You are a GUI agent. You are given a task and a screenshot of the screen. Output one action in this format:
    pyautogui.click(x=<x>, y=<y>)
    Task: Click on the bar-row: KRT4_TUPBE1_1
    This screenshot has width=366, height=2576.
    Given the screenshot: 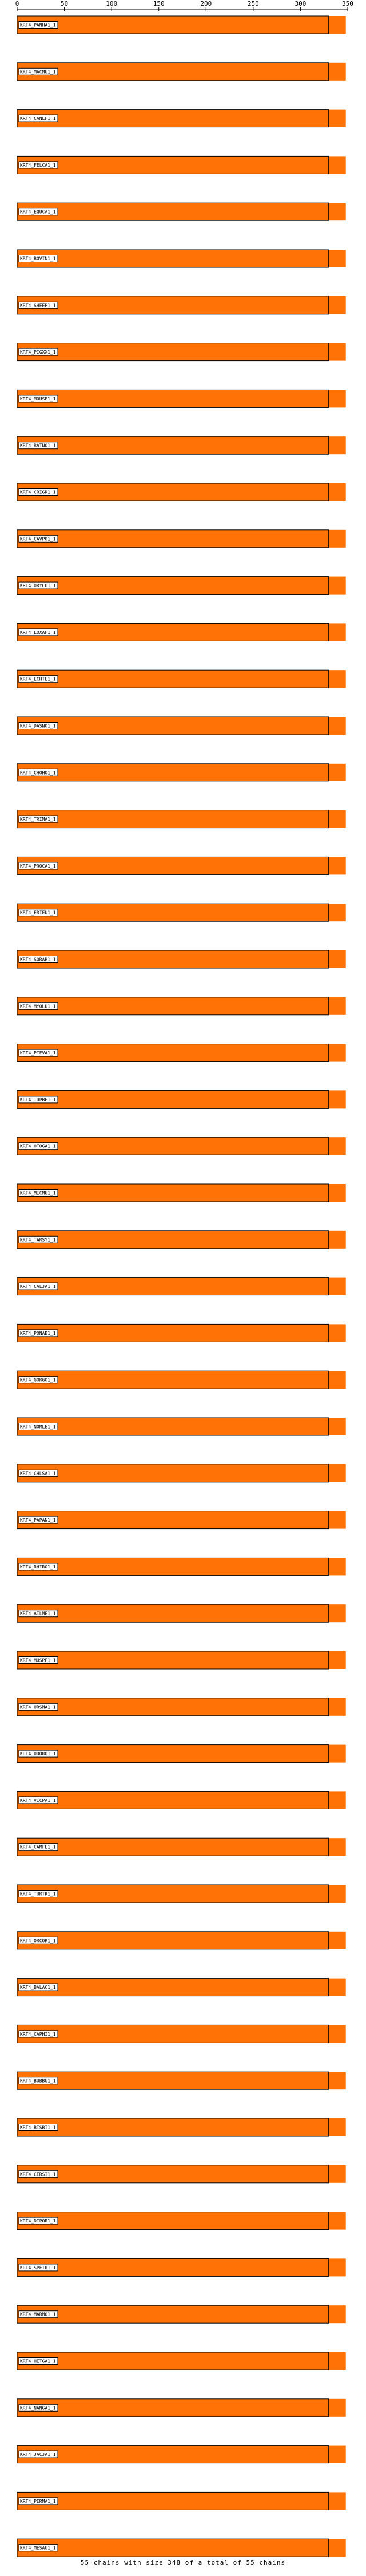 What is the action you would take?
    pyautogui.click(x=181, y=1099)
    